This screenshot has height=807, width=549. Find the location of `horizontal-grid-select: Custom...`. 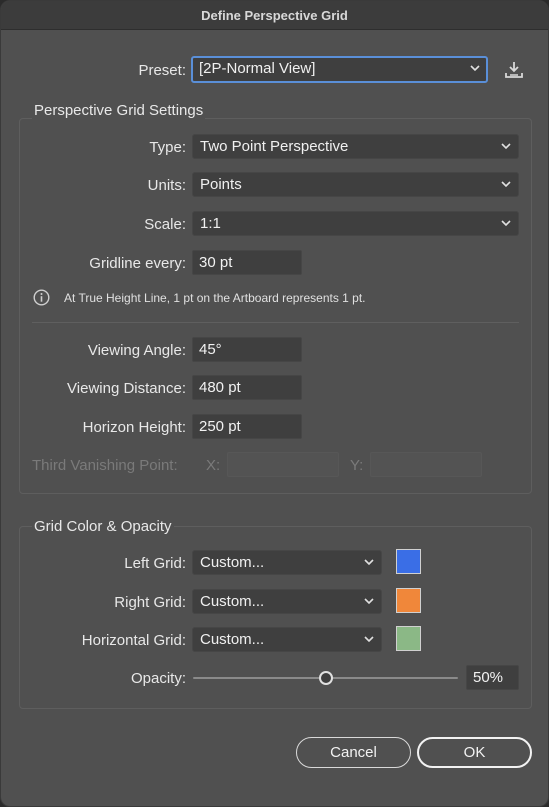

horizontal-grid-select: Custom... is located at coordinates (287, 639).